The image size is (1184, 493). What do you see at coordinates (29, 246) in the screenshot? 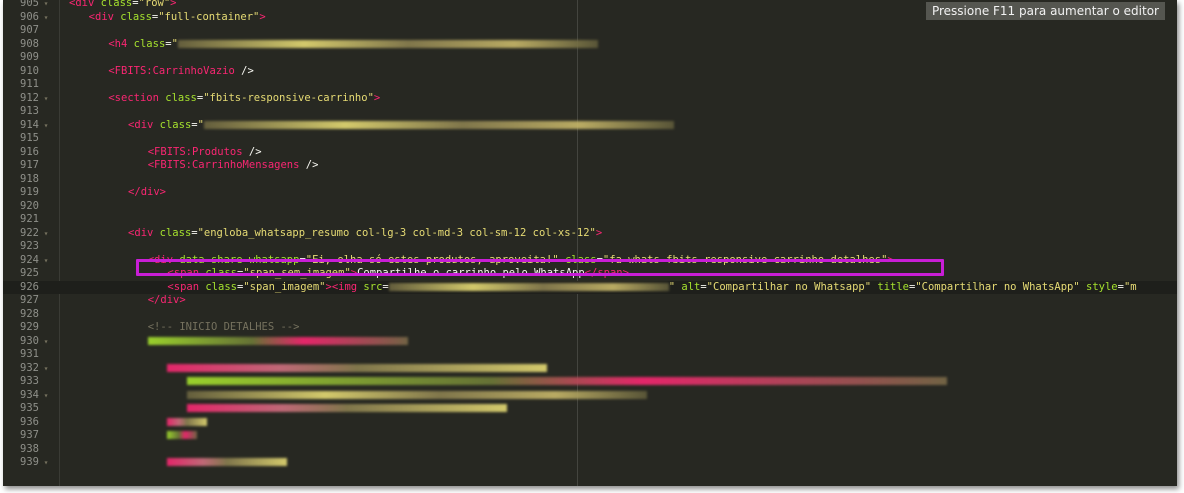
I see `line-number: 923` at bounding box center [29, 246].